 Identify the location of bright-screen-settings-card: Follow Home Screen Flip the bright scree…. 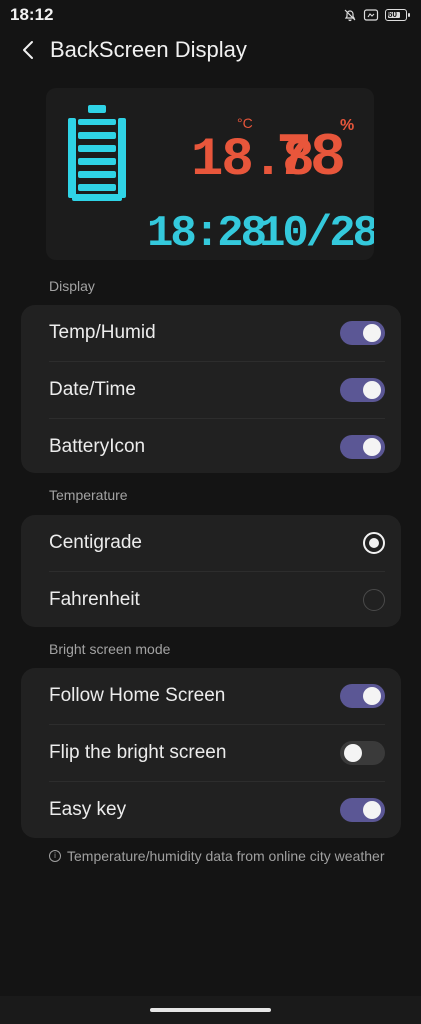
(211, 753).